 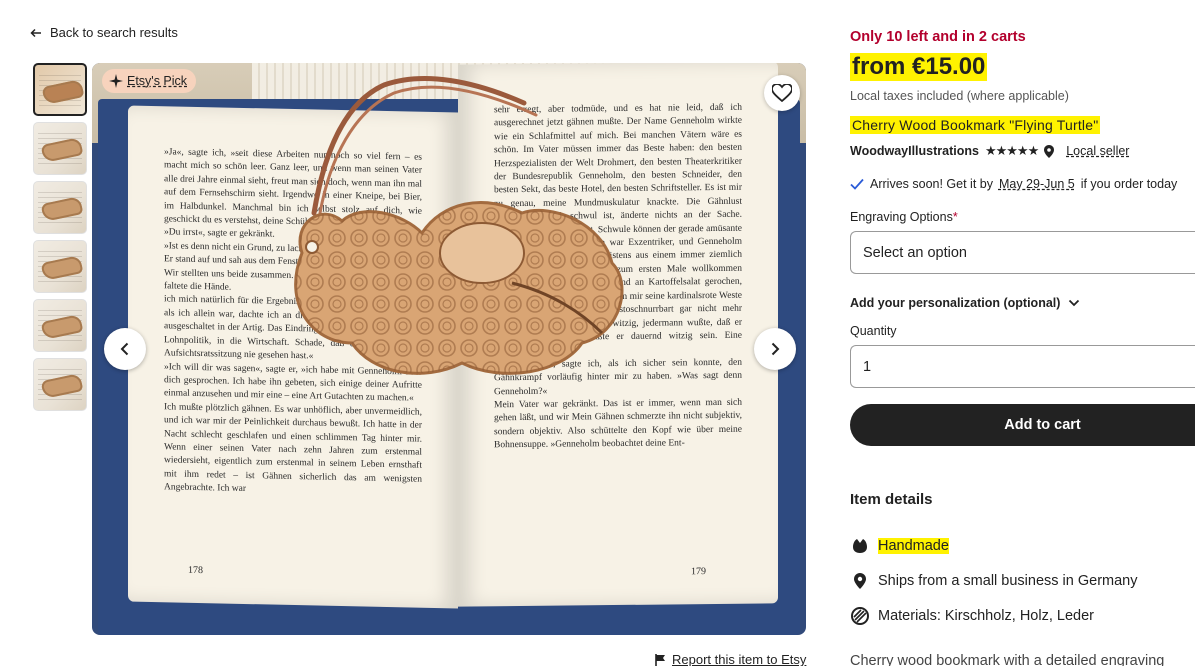 What do you see at coordinates (195, 570) in the screenshot?
I see `left-page-number: 178` at bounding box center [195, 570].